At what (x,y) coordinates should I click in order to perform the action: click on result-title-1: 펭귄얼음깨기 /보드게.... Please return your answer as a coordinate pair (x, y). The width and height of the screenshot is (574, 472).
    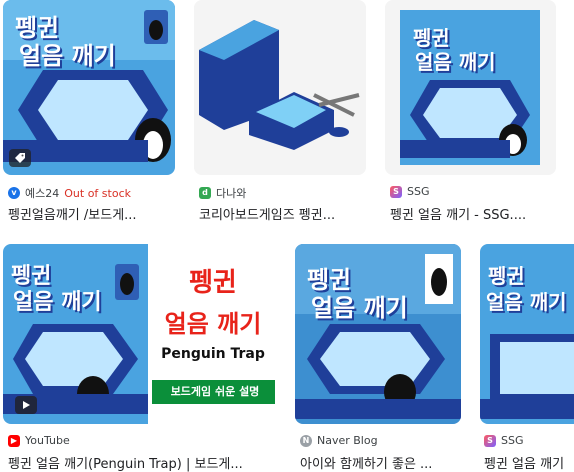
    Looking at the image, I should click on (92, 213).